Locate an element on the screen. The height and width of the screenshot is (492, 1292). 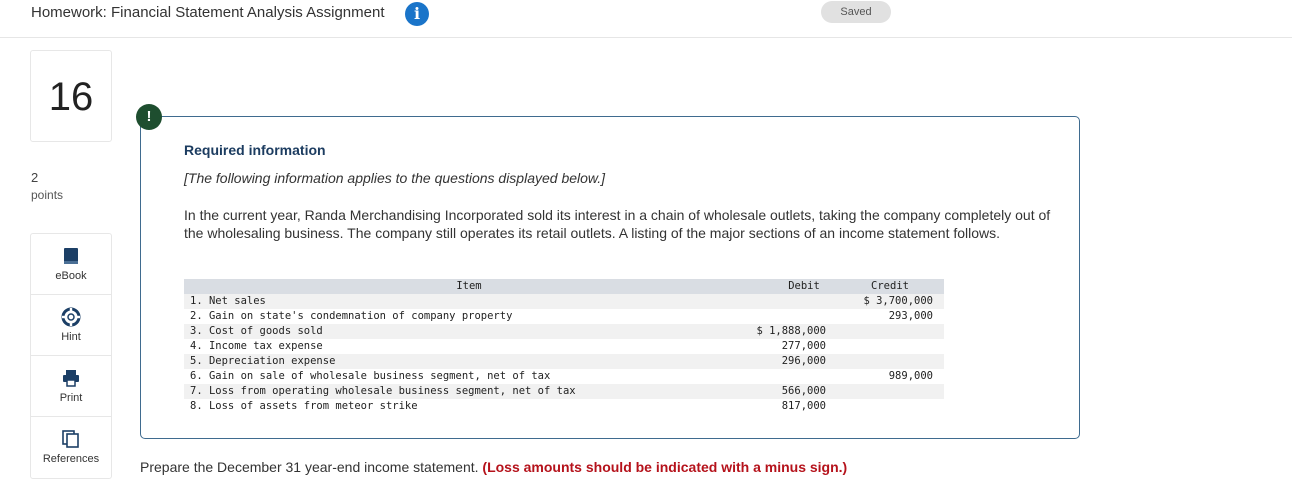
row-item: 8. Loss of assets from meteor strike is located at coordinates (304, 406).